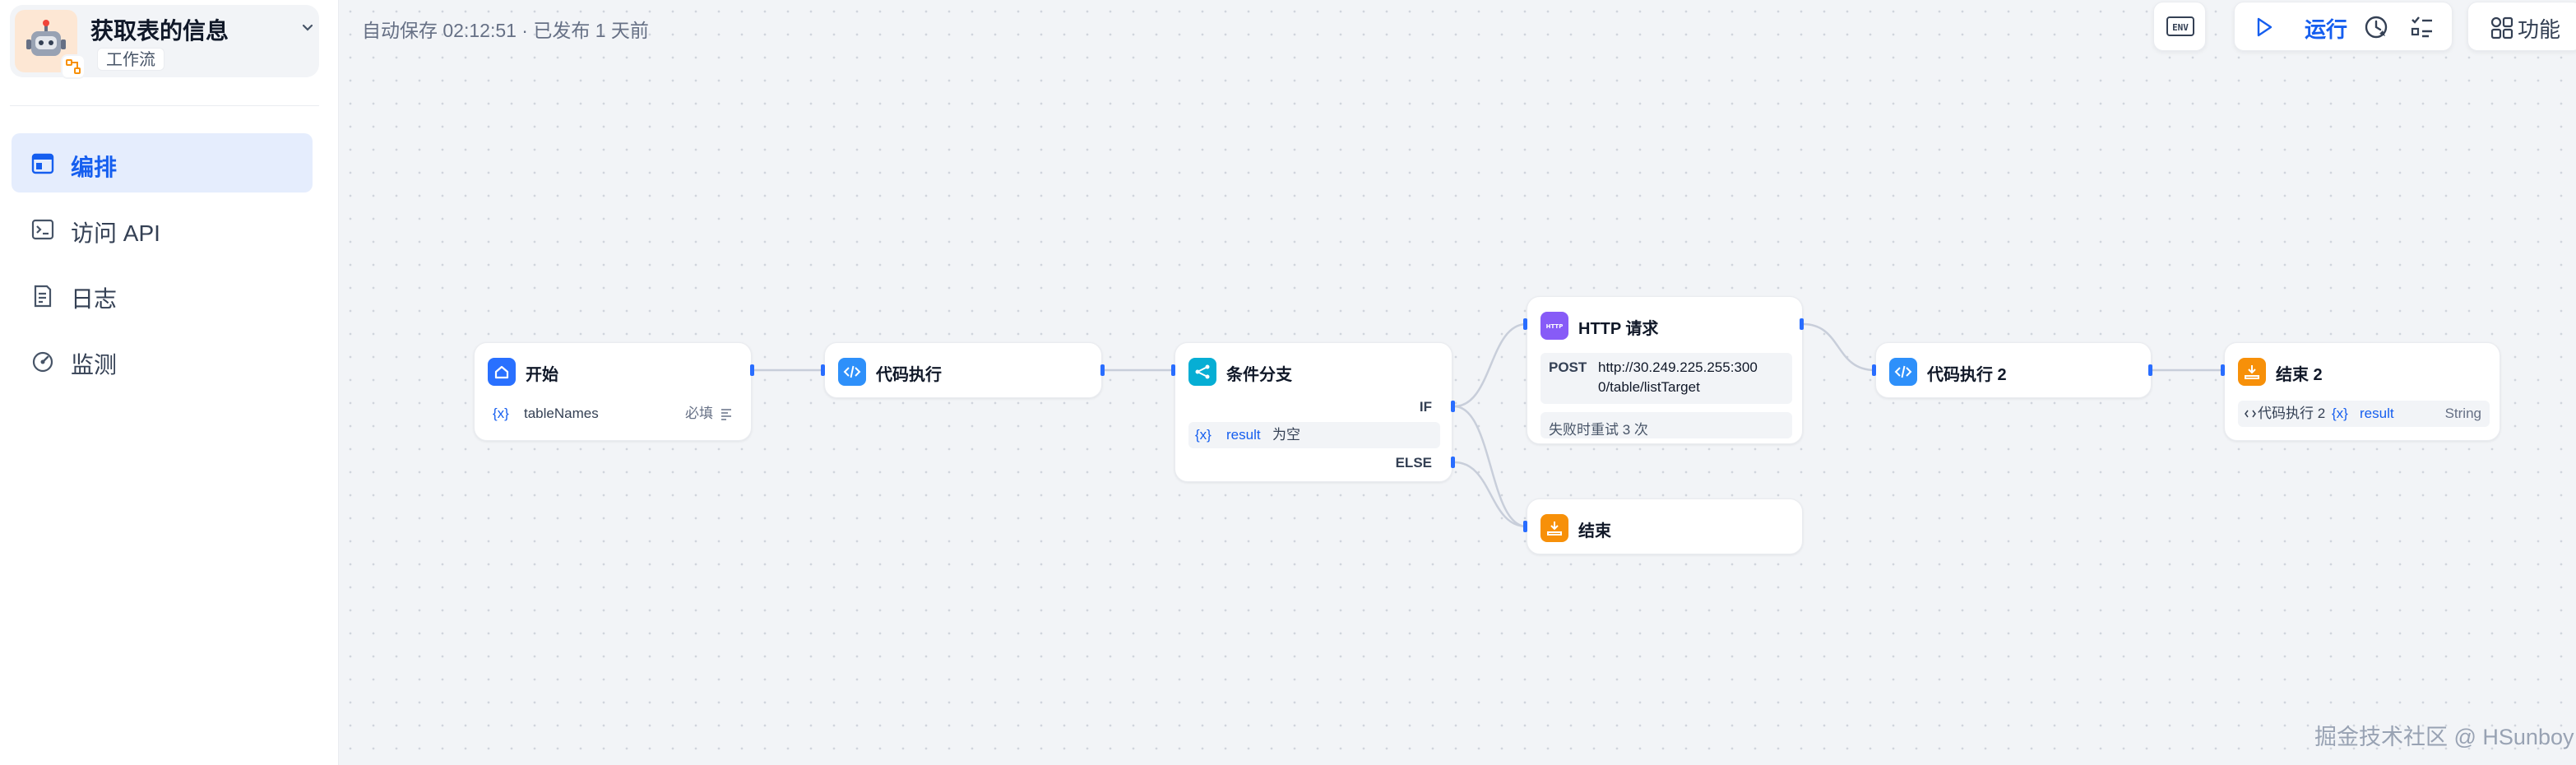  I want to click on text-type-icon, so click(726, 414).